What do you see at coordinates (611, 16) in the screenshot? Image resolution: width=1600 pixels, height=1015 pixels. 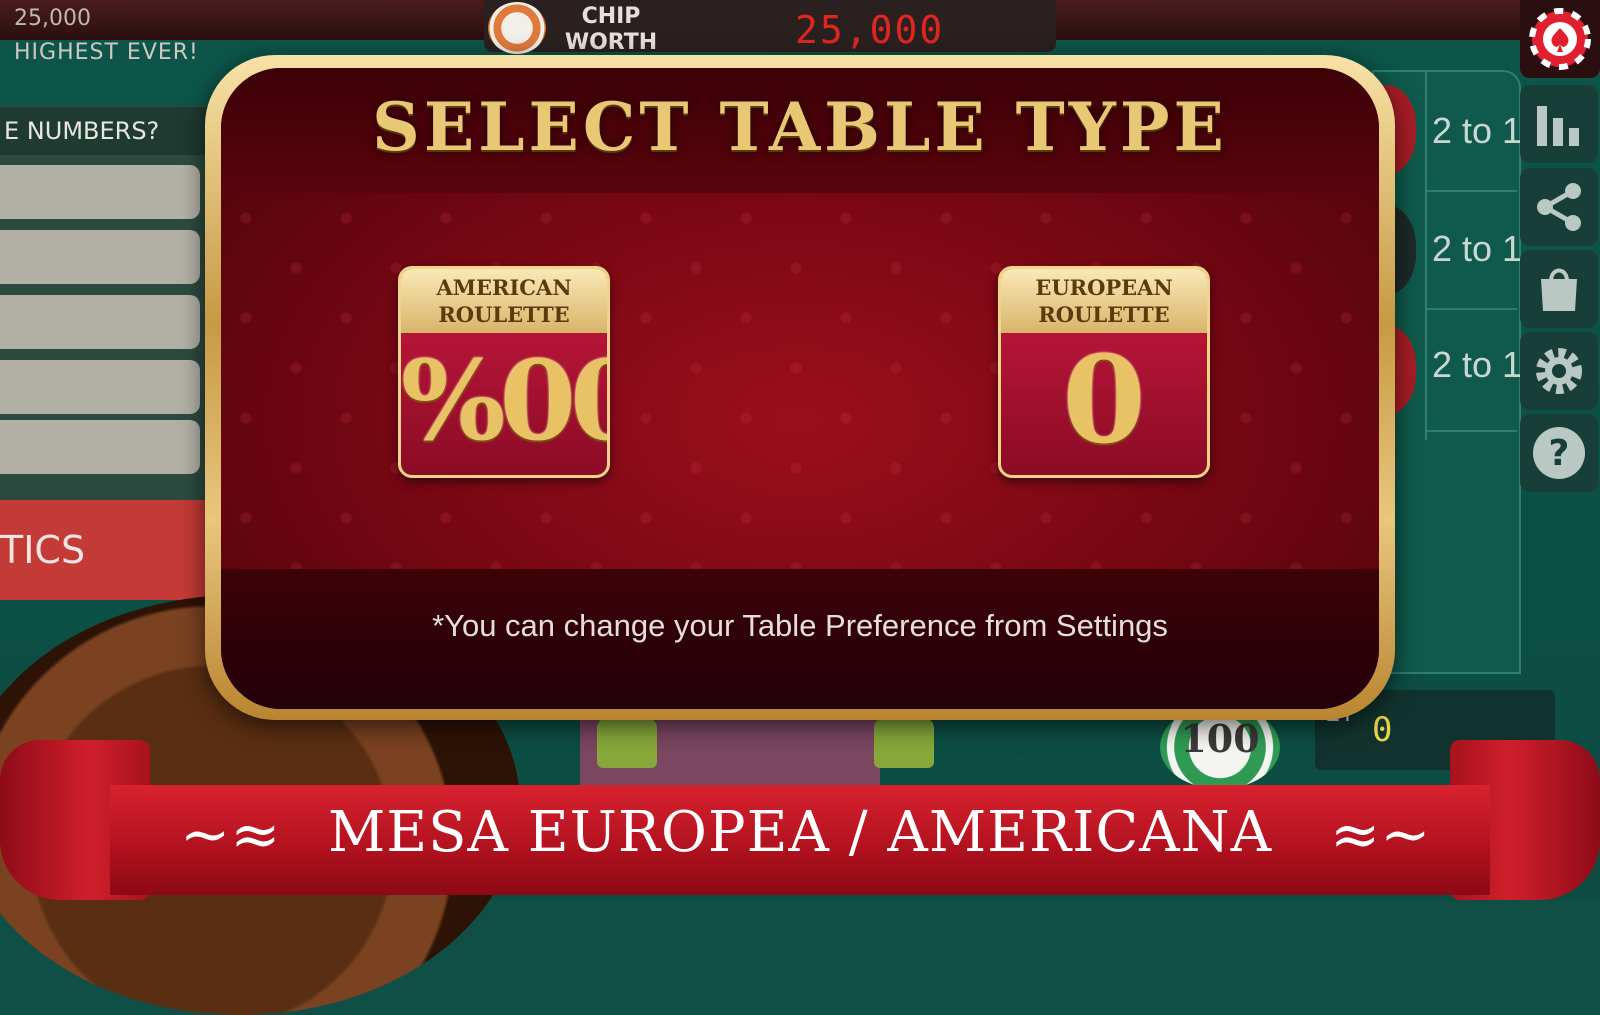 I see `chip-worth-label-line1: CHIP` at bounding box center [611, 16].